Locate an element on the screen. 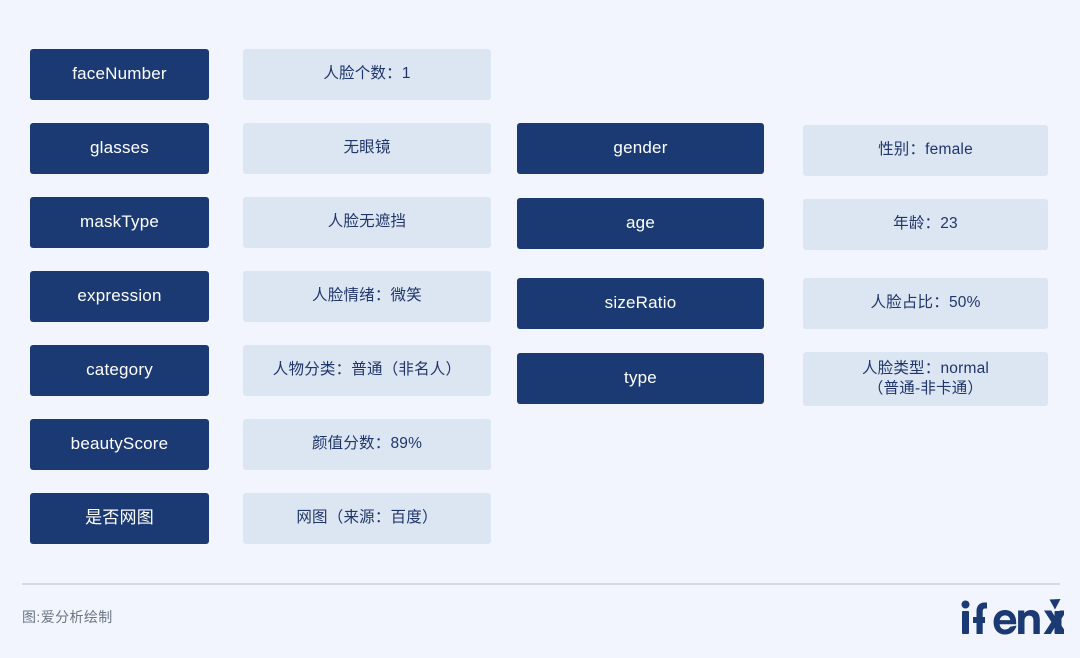 This screenshot has height=658, width=1080. value-label: 人脸占比：50% is located at coordinates (925, 303).